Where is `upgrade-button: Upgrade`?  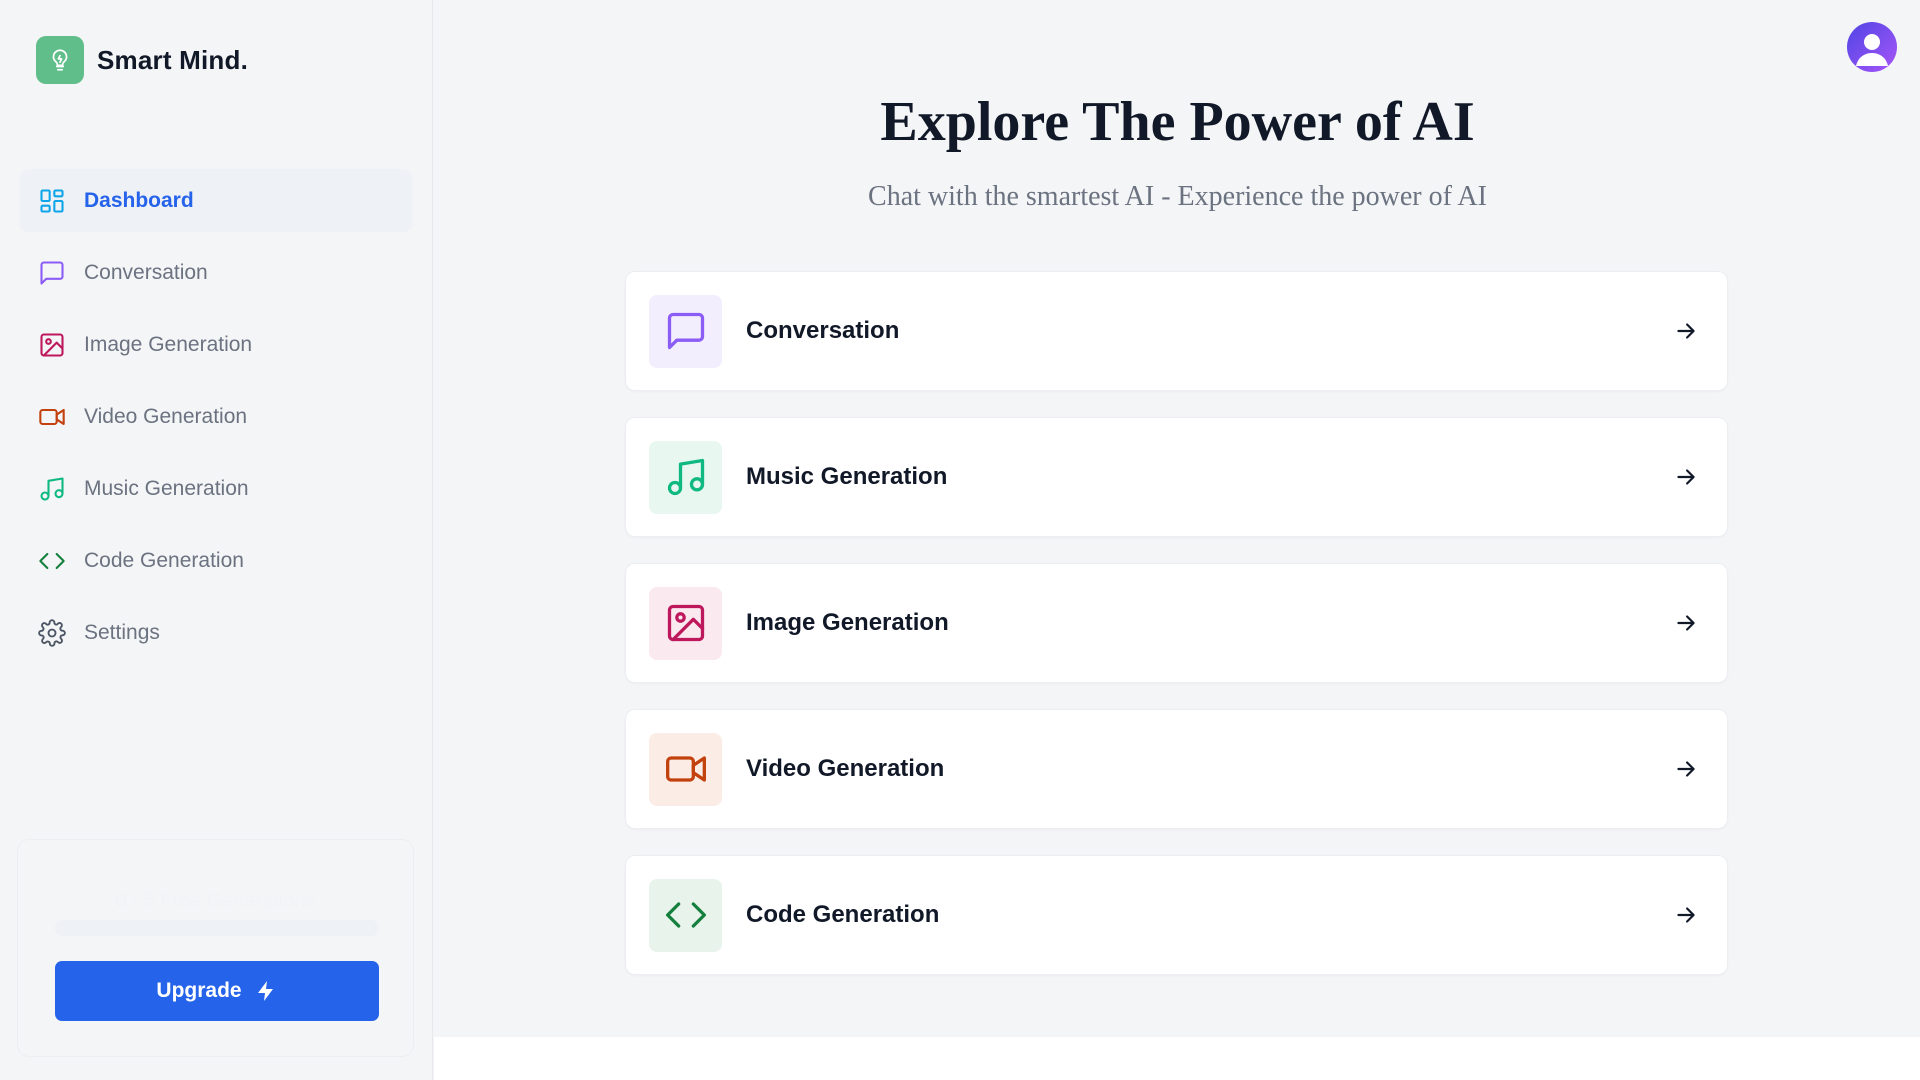
upgrade-button: Upgrade is located at coordinates (217, 991).